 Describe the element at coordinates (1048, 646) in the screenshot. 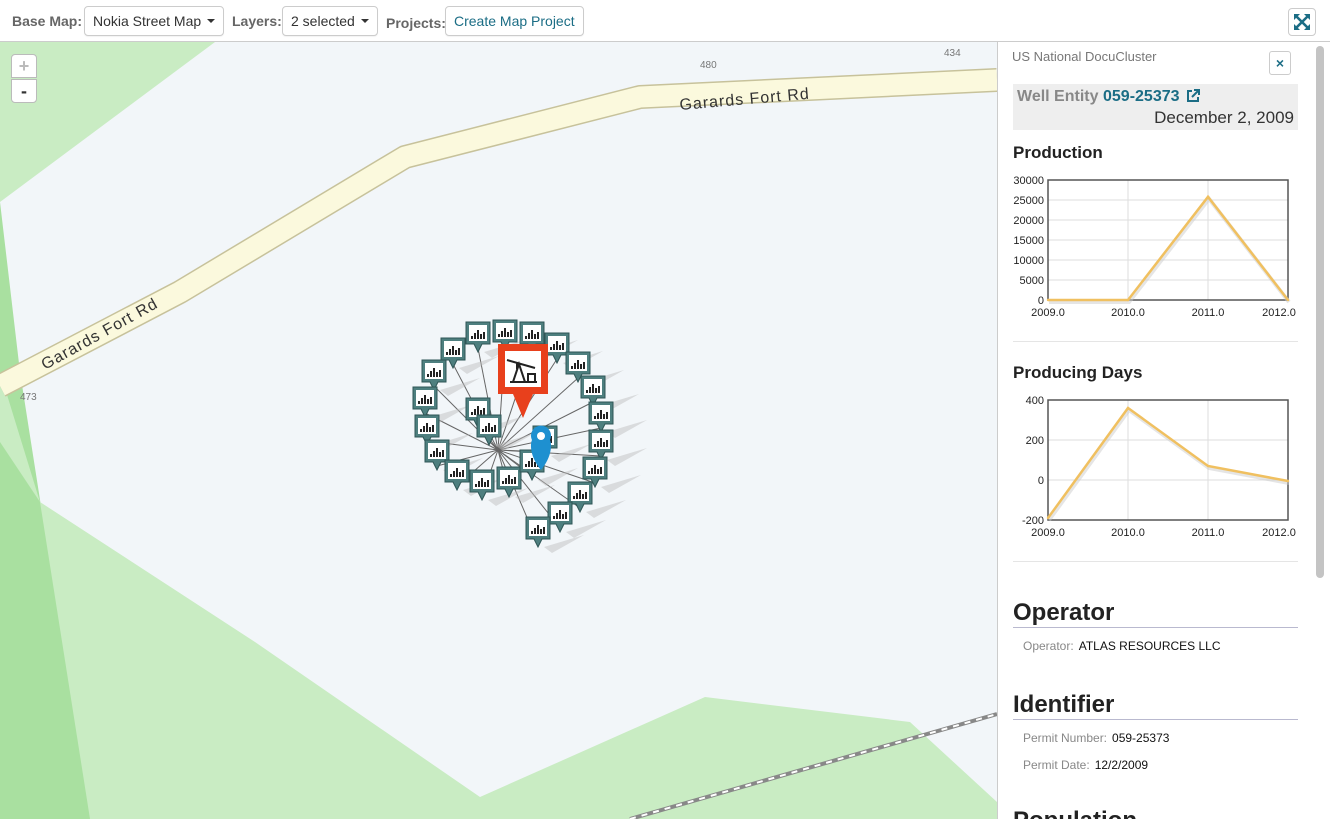

I see `operator-key: Operator:` at that location.